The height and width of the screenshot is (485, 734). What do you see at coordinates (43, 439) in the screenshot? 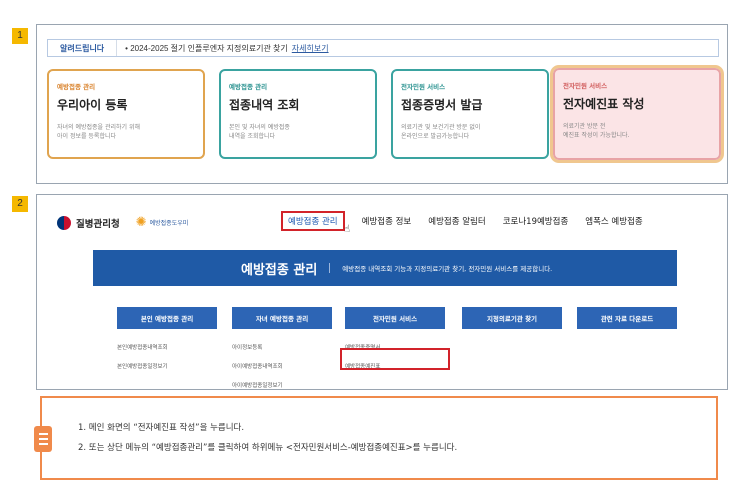
I see `note-icon` at bounding box center [43, 439].